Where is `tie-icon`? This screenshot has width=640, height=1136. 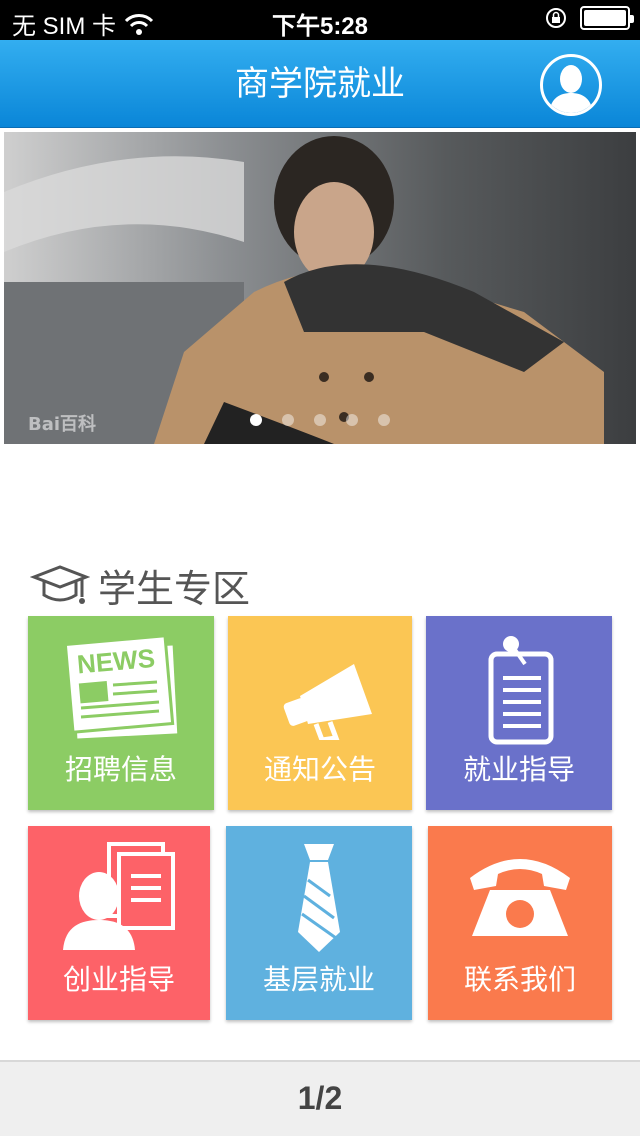
tie-icon is located at coordinates (319, 898).